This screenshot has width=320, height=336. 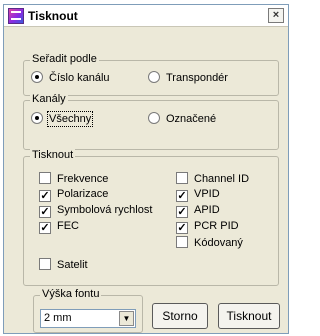 What do you see at coordinates (83, 194) in the screenshot?
I see `checkbox-label: Polarizace` at bounding box center [83, 194].